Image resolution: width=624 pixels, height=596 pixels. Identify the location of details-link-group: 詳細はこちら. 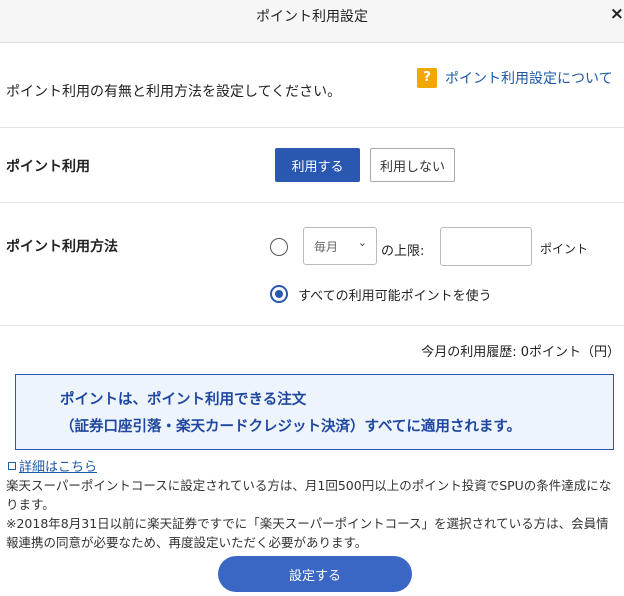
(52, 465).